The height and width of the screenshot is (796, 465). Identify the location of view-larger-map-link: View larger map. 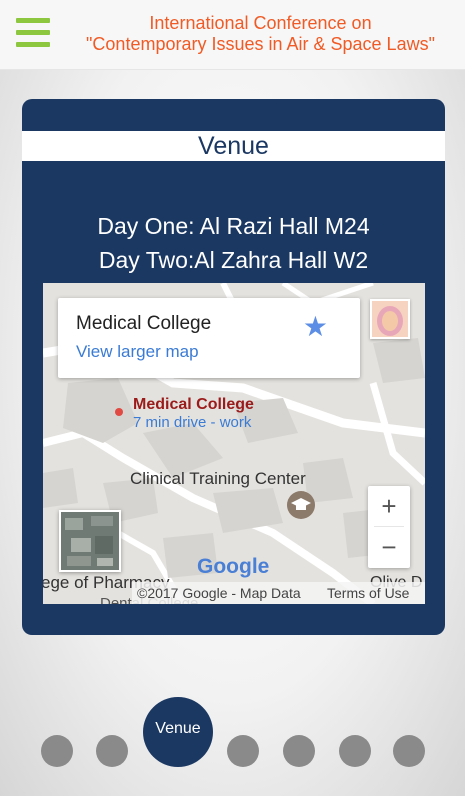
(137, 352).